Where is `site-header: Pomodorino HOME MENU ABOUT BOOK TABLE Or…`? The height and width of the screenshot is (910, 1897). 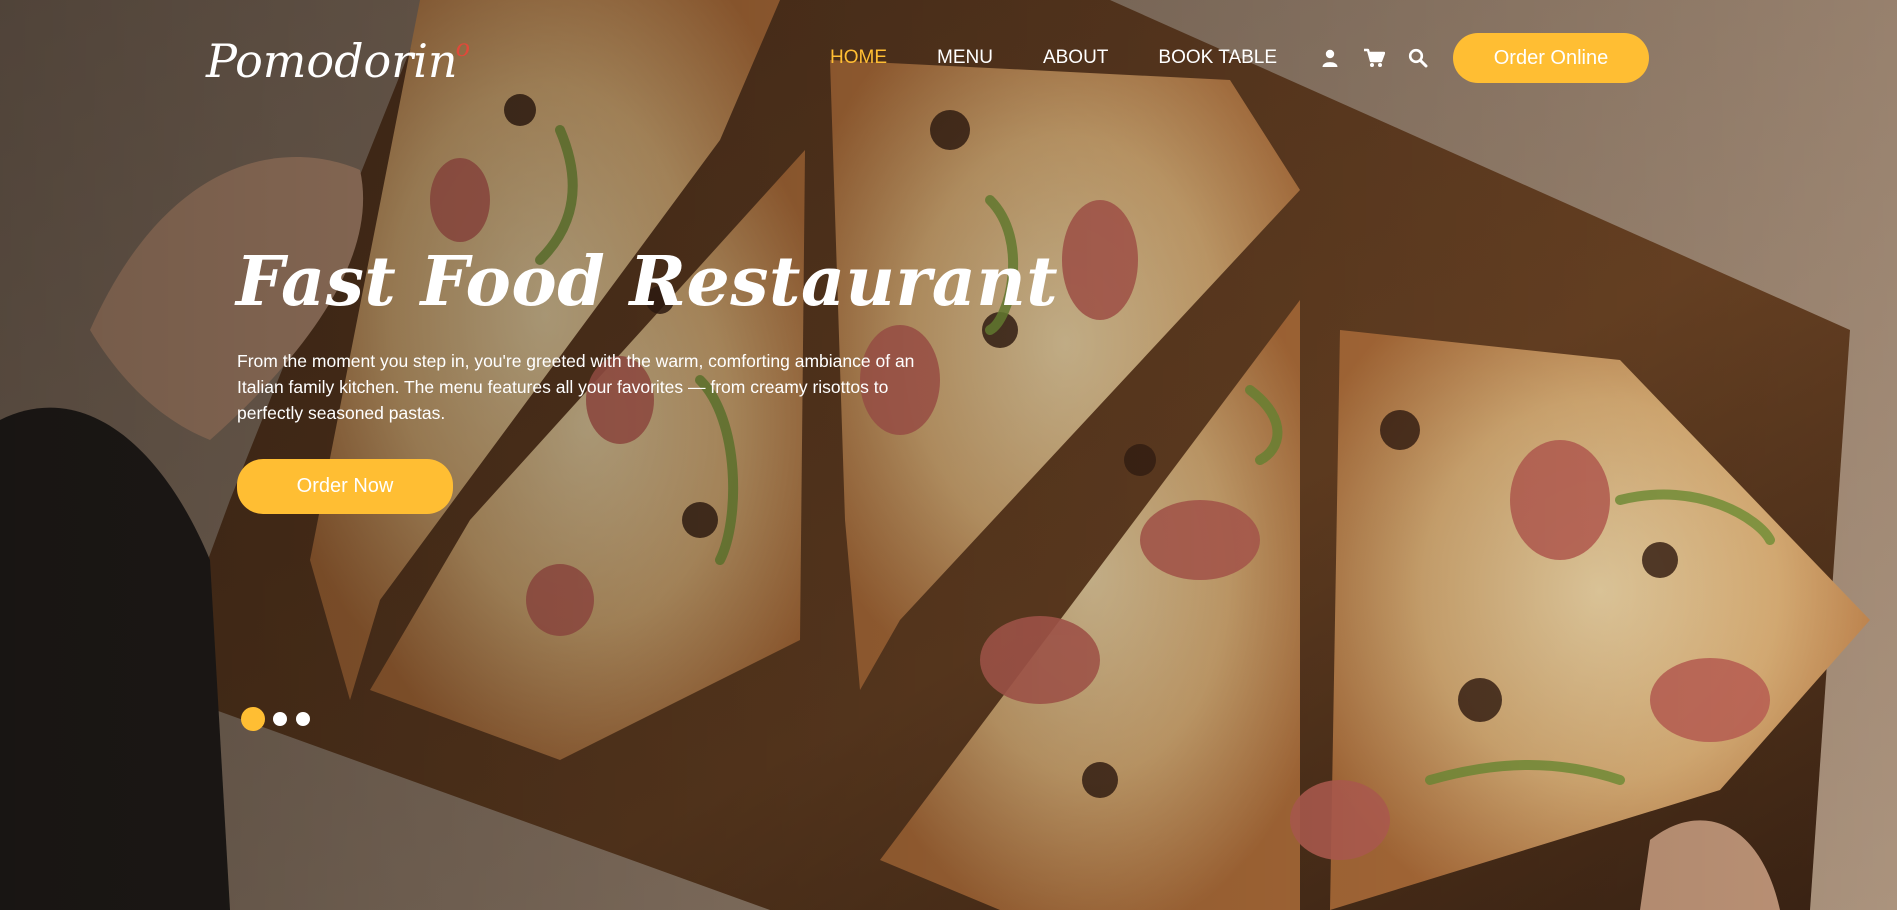 site-header: Pomodorino HOME MENU ABOUT BOOK TABLE Or… is located at coordinates (948, 58).